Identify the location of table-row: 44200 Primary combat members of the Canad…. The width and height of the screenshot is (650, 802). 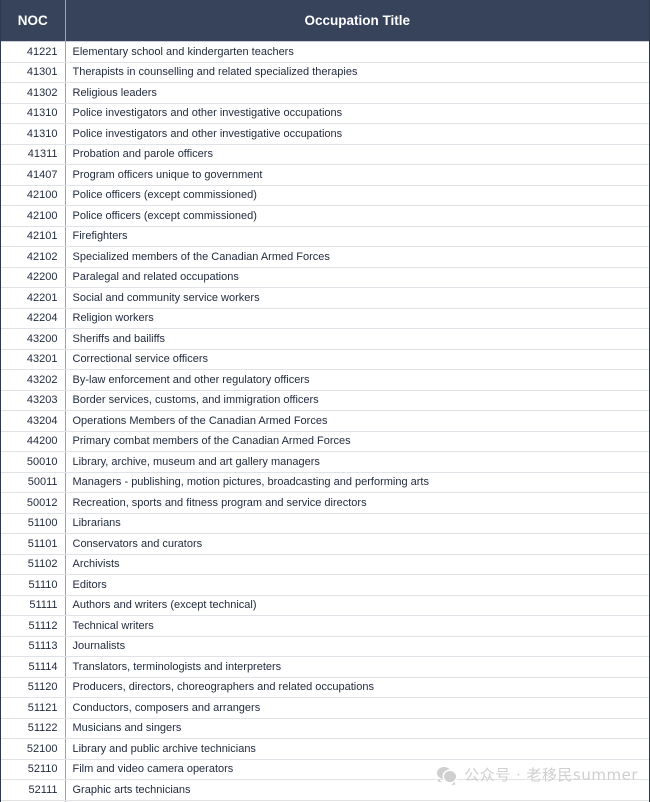
(325, 441).